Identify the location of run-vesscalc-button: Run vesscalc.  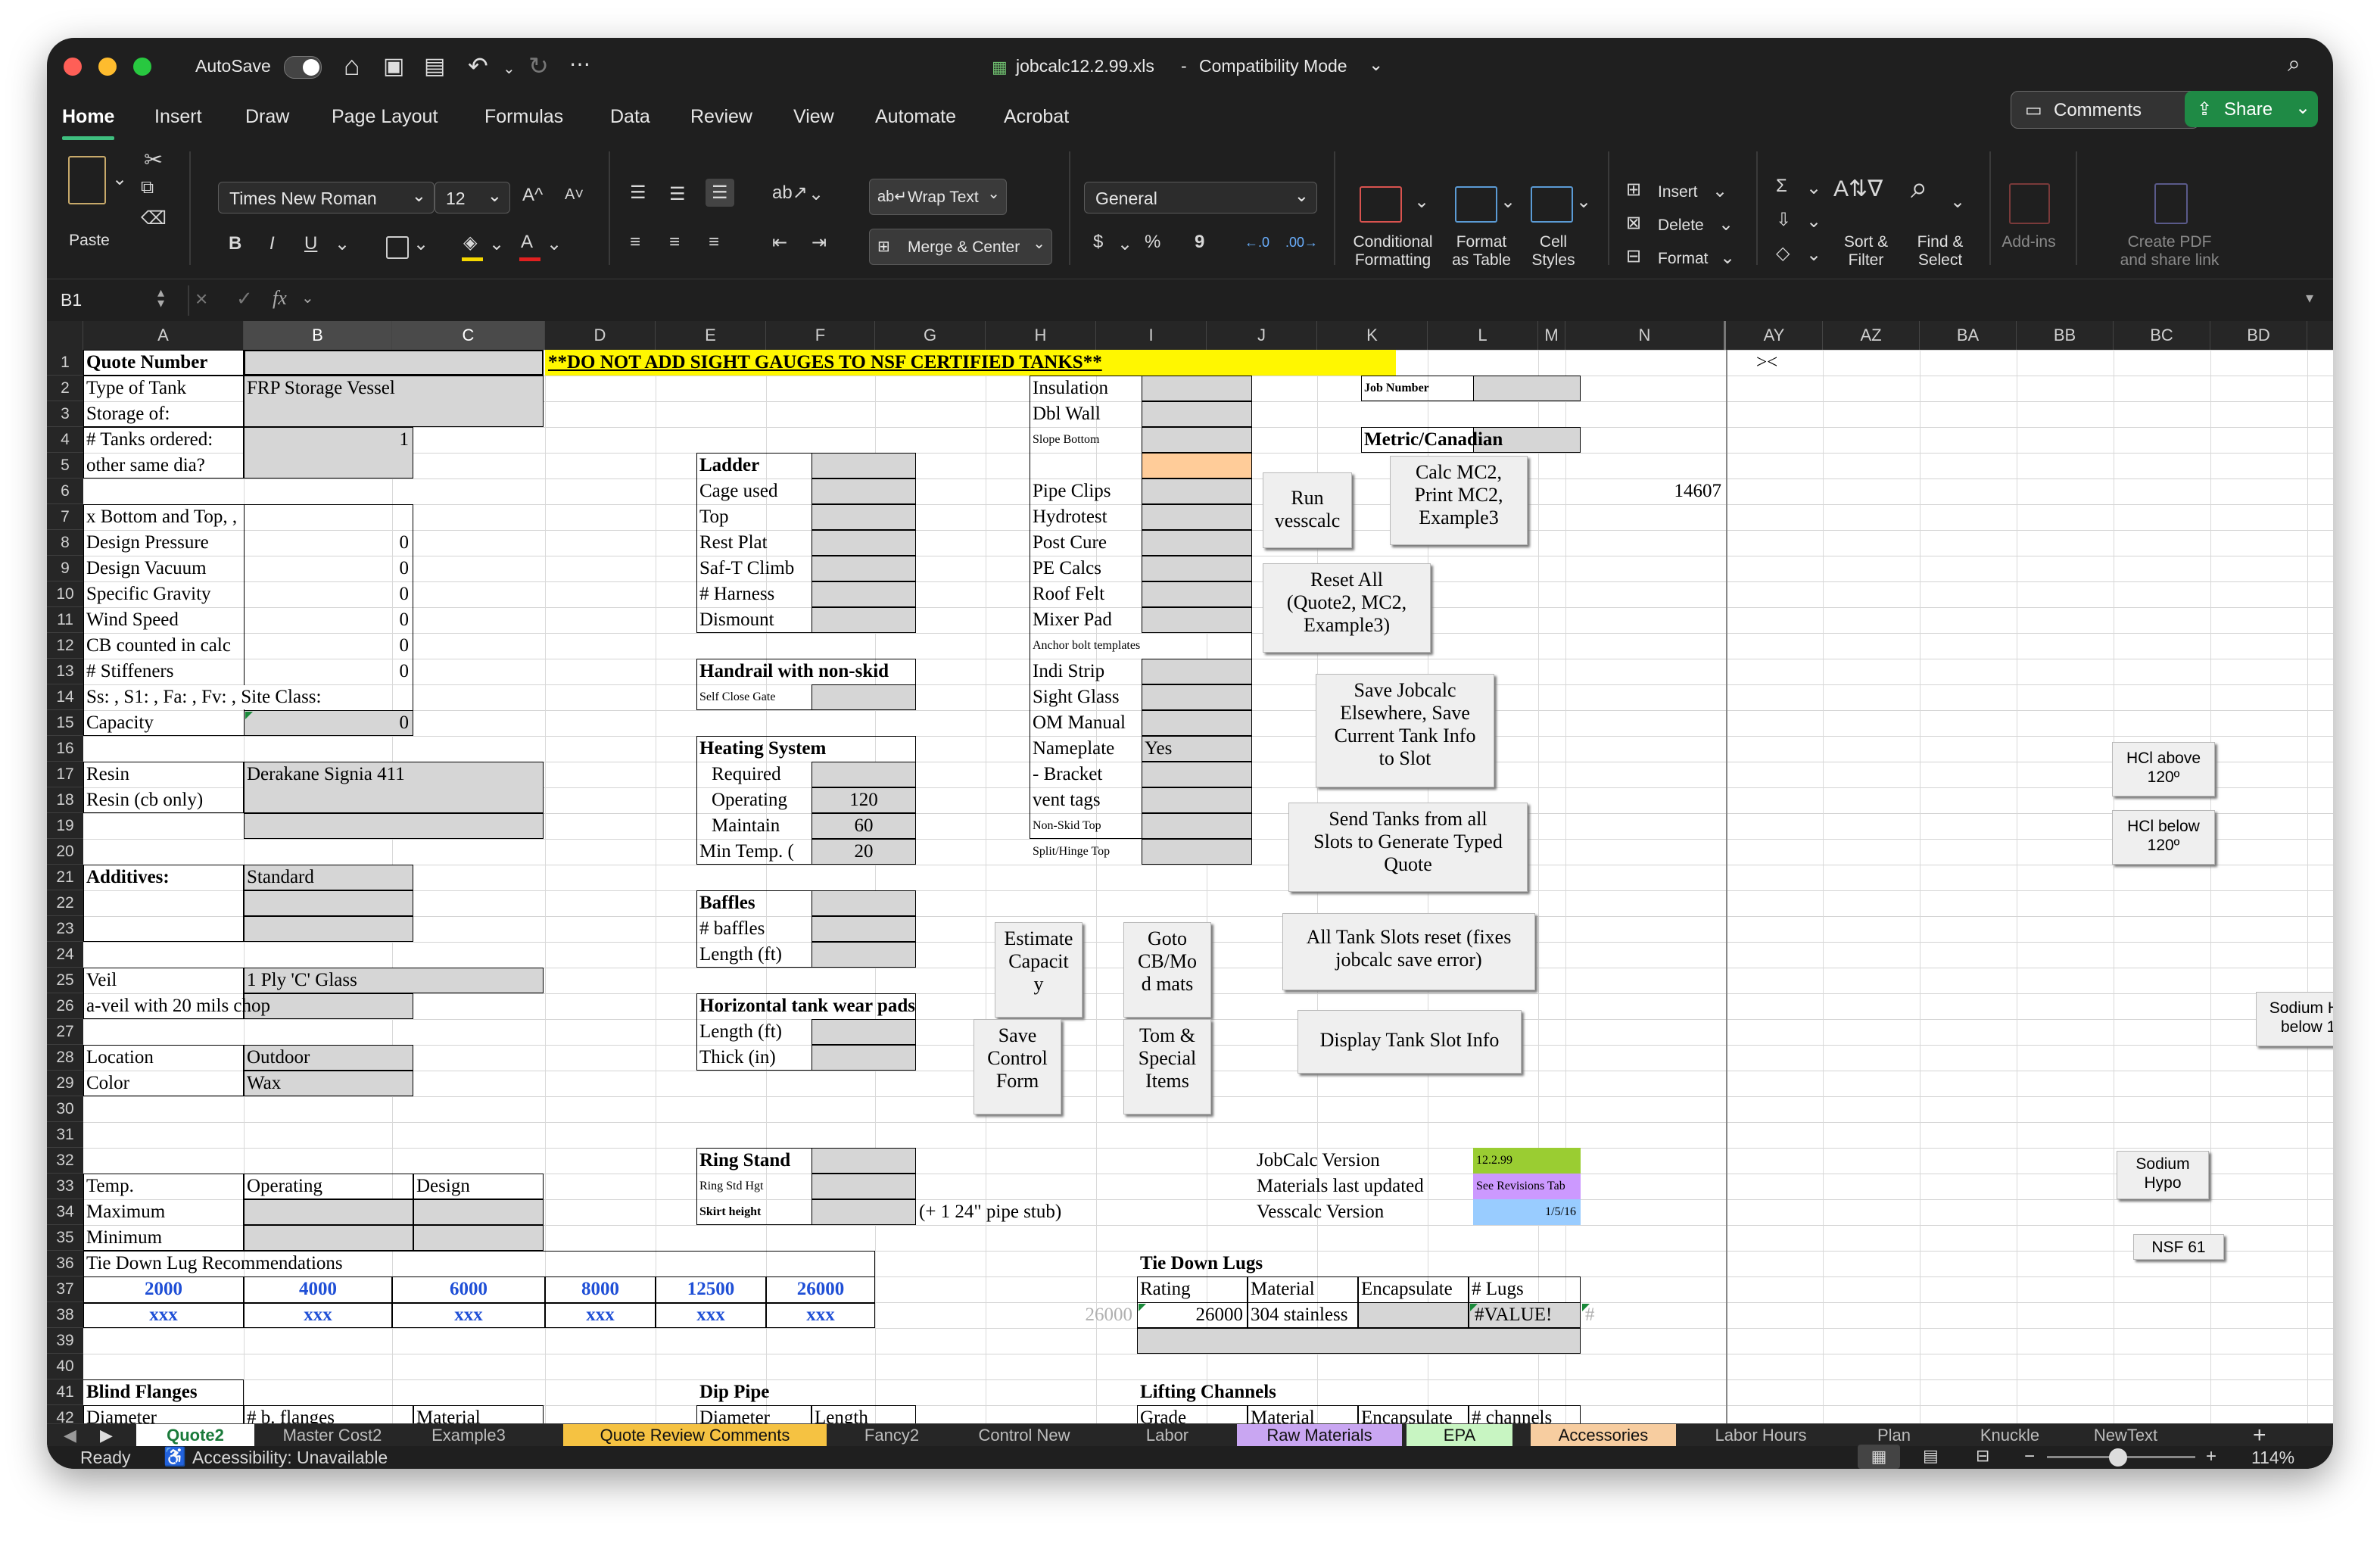
(1307, 510).